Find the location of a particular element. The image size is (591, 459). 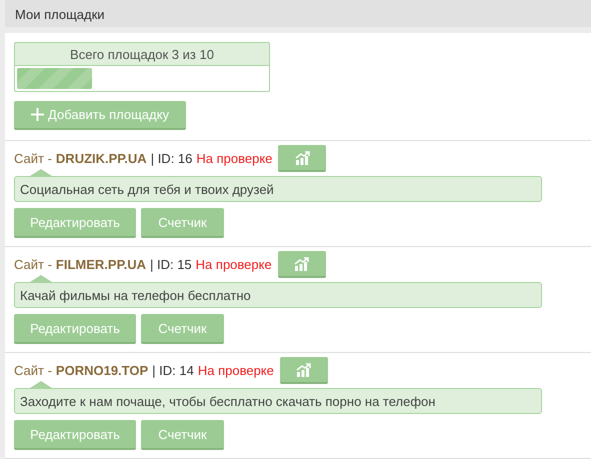

add-site-button: Добавить площадку is located at coordinates (100, 115).